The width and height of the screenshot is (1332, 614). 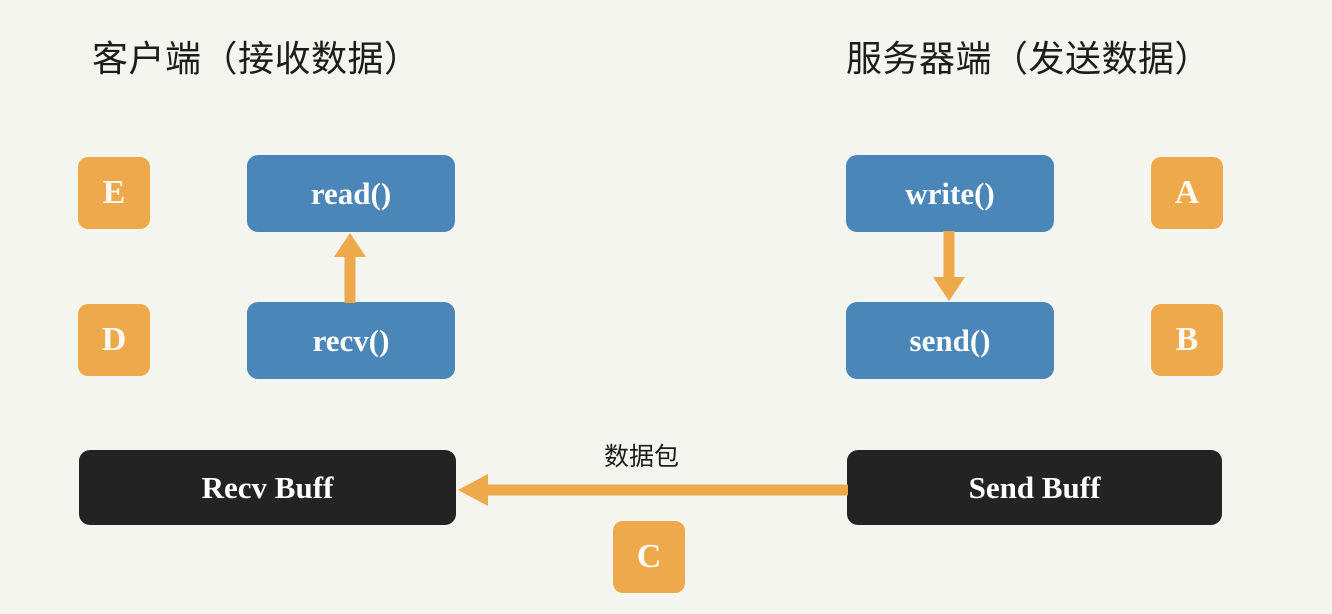 I want to click on packet-label: 数据包, so click(x=642, y=456).